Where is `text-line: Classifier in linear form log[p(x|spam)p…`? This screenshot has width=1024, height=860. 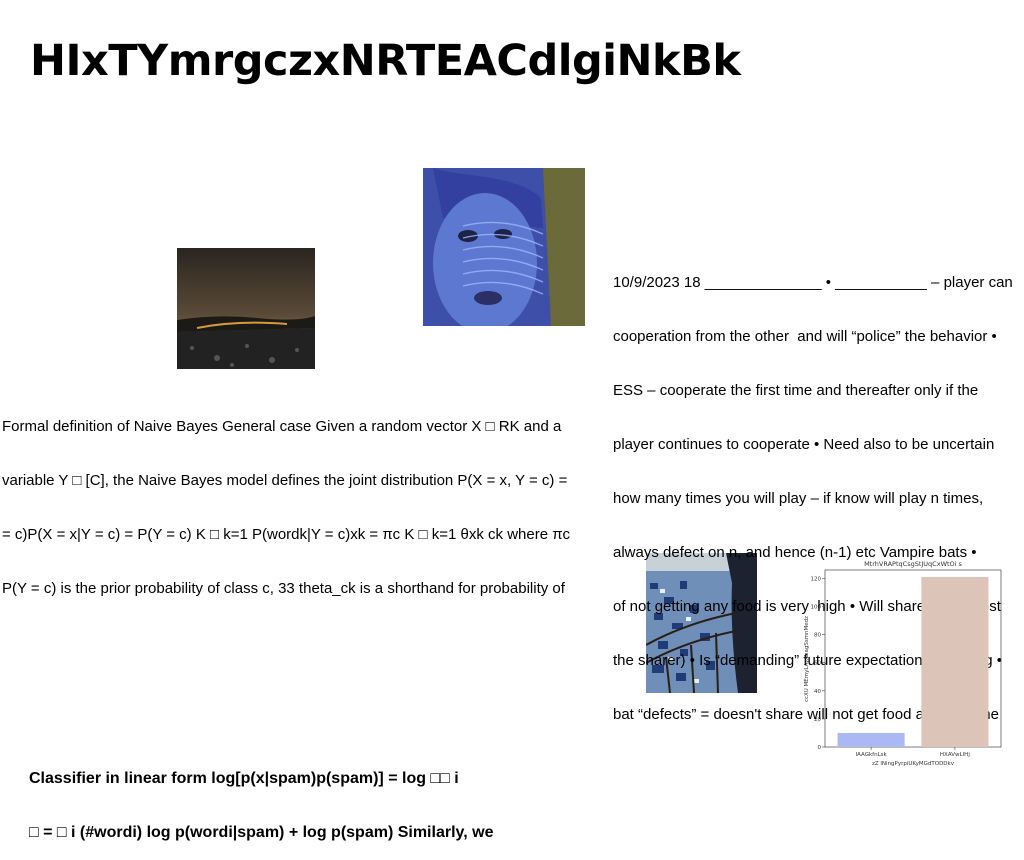 text-line: Classifier in linear form log[p(x|spam)p… is located at coordinates (244, 778).